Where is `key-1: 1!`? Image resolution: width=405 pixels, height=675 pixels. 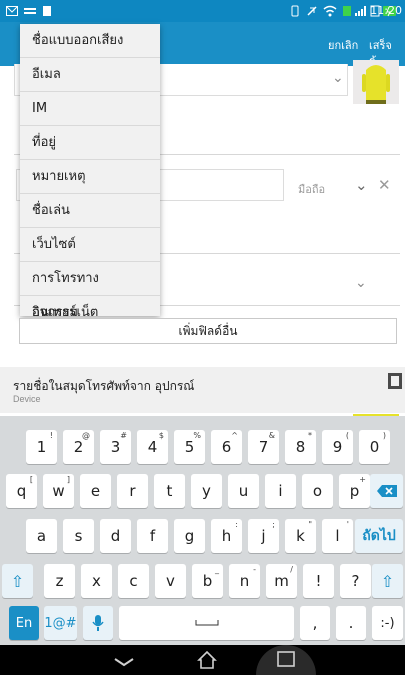 key-1: 1! is located at coordinates (41, 447).